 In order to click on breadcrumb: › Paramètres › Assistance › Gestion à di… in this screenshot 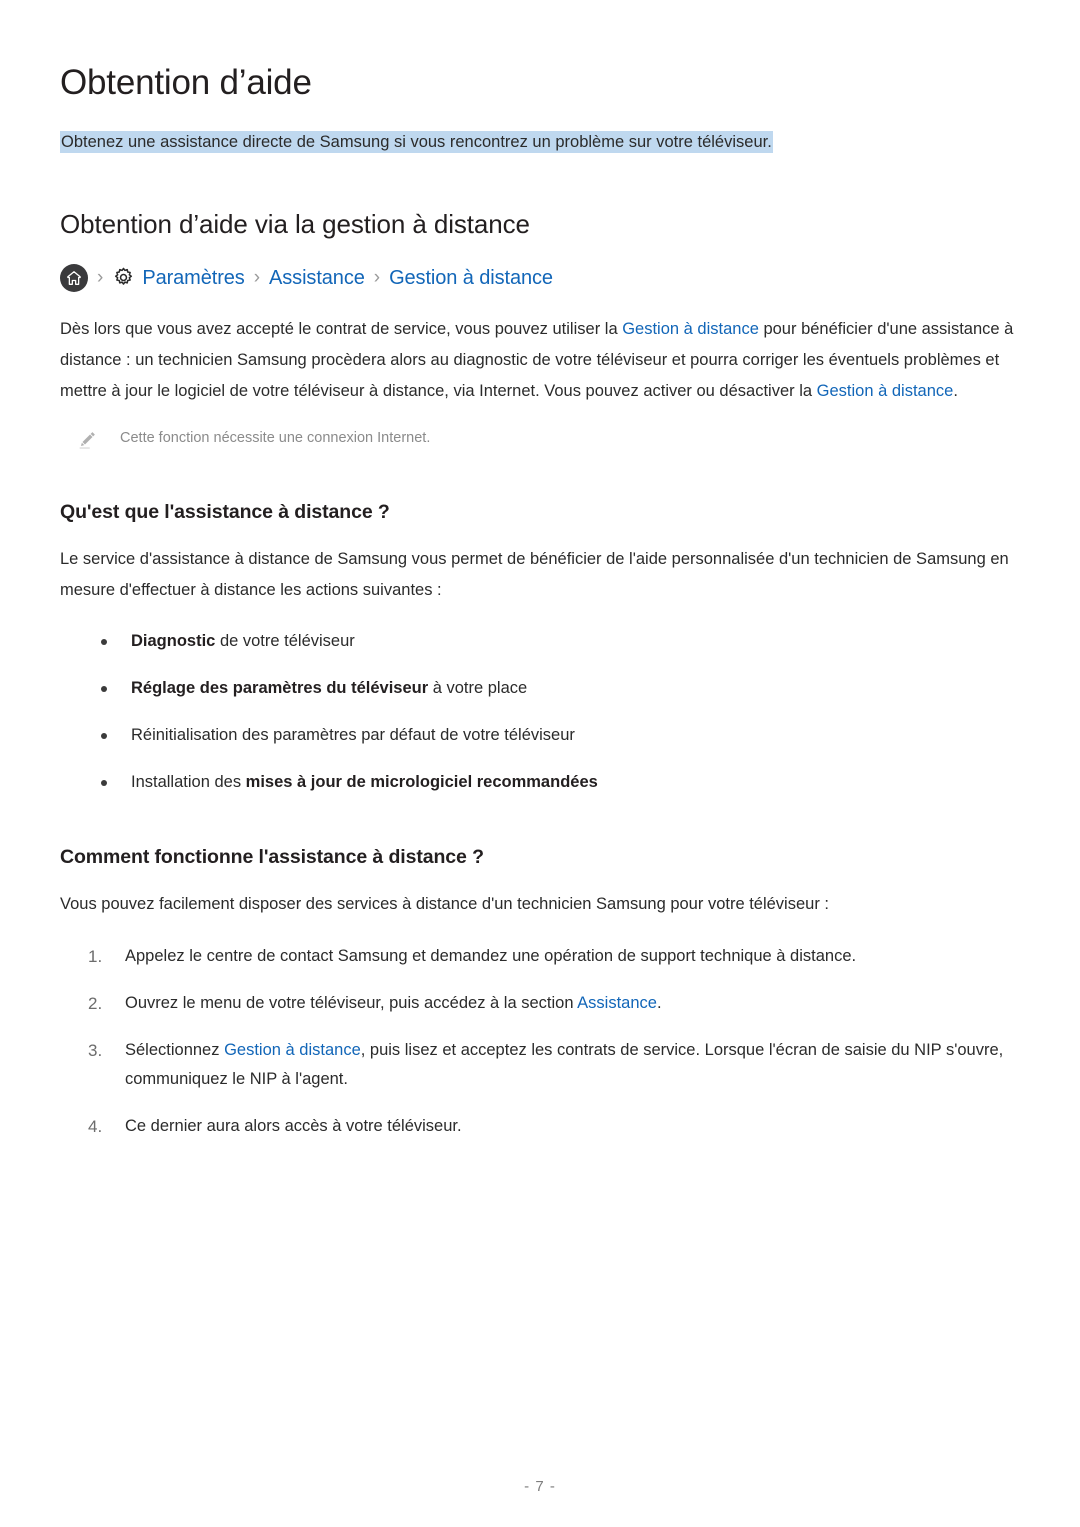, I will do `click(540, 277)`.